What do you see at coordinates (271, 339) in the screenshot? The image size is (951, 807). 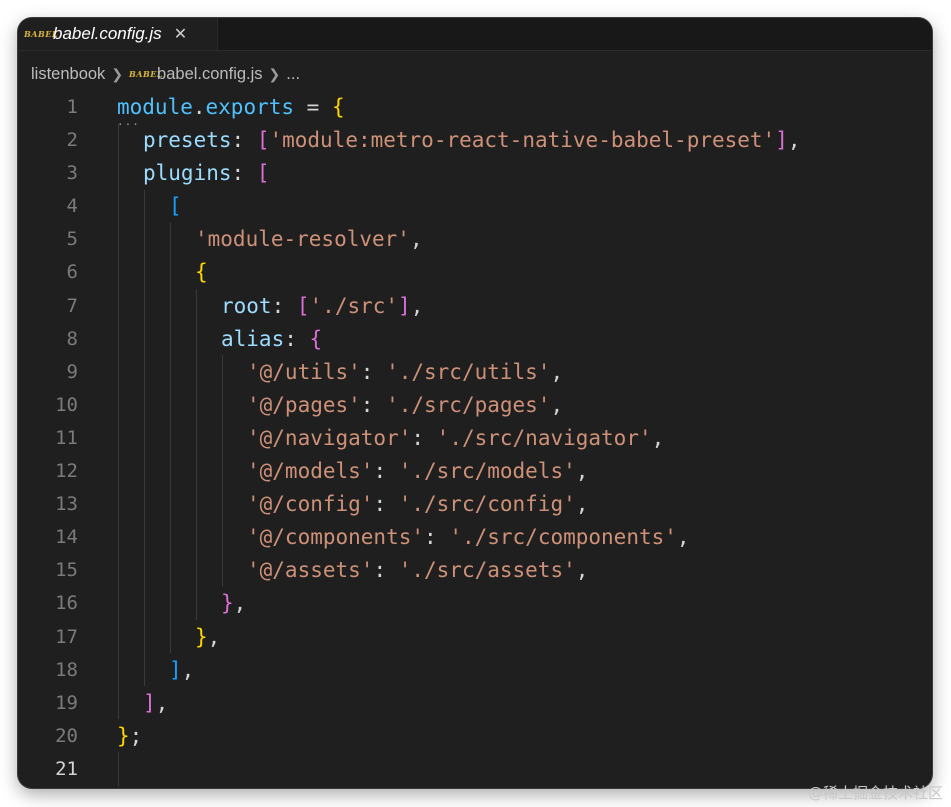 I see `code-text: alias: {` at bounding box center [271, 339].